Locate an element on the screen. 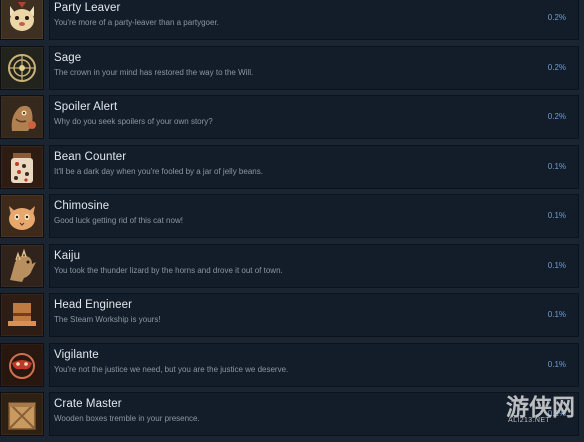 The image size is (584, 442). kaiju-lizard-icon is located at coordinates (22, 265).